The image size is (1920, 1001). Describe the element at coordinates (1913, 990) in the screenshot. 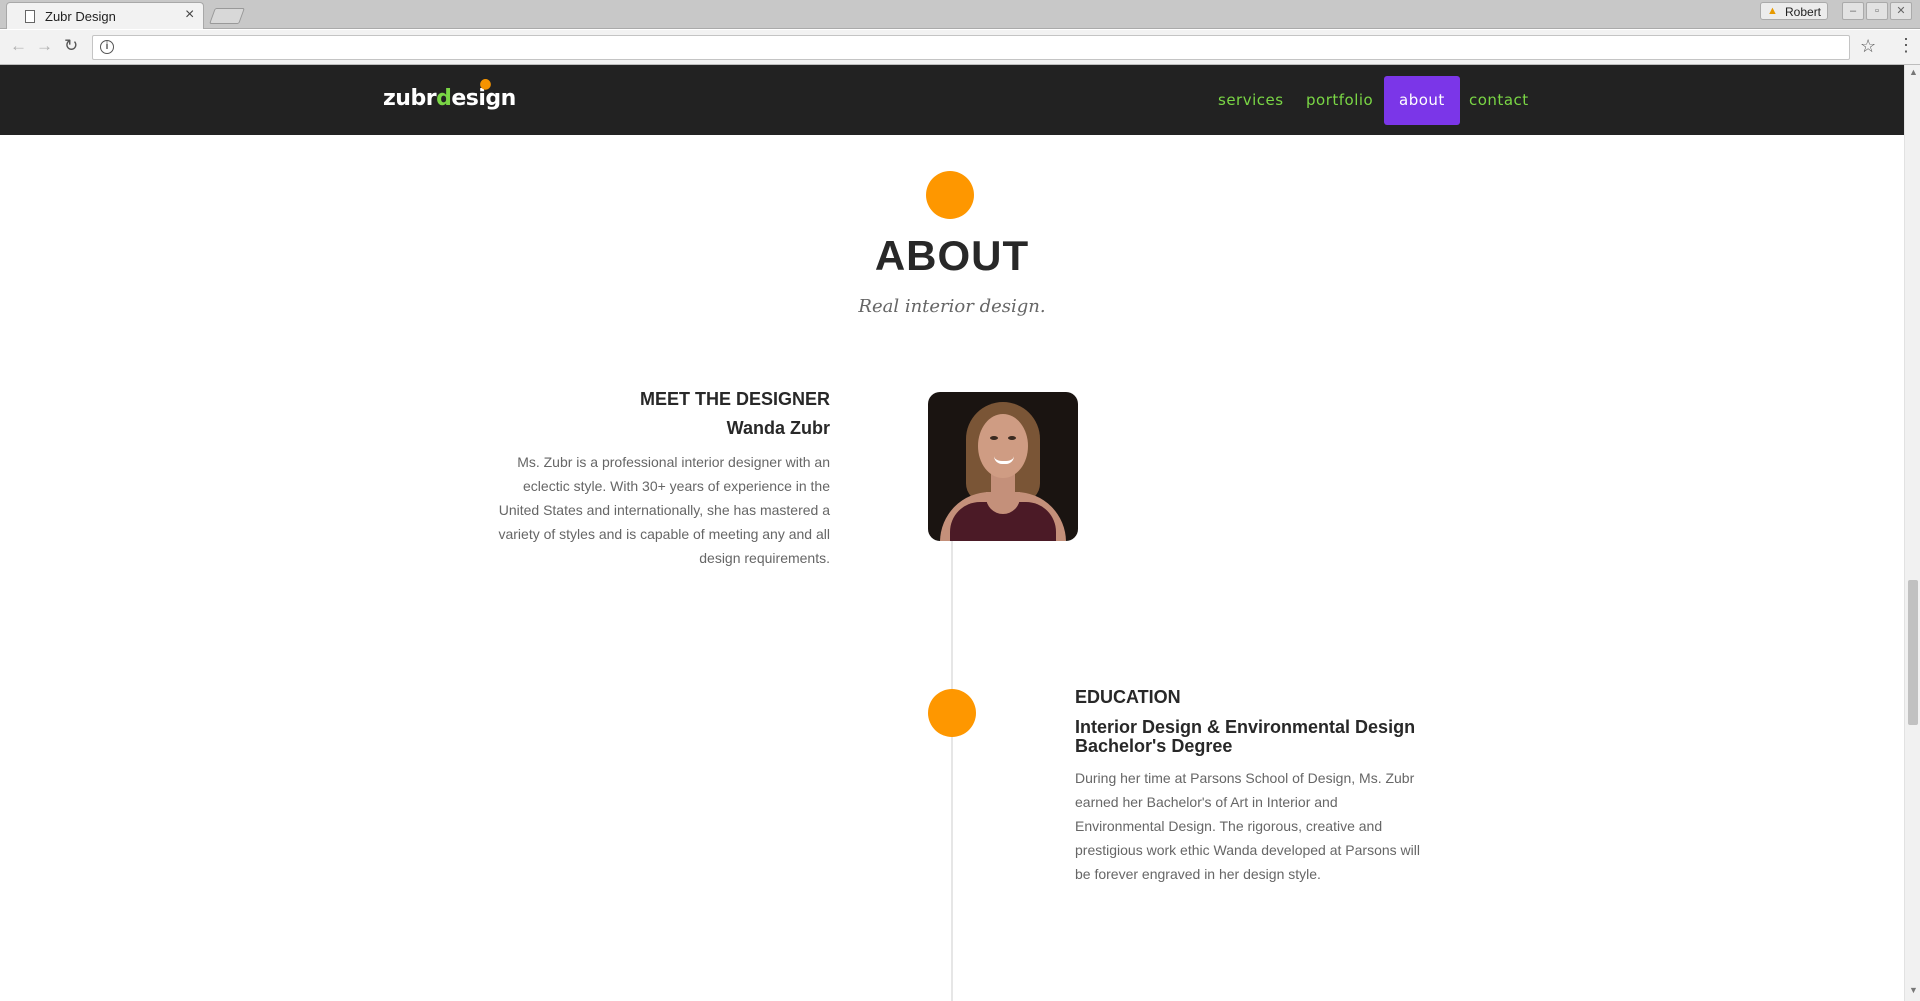

I see `scroll-down-icon: ▼` at that location.